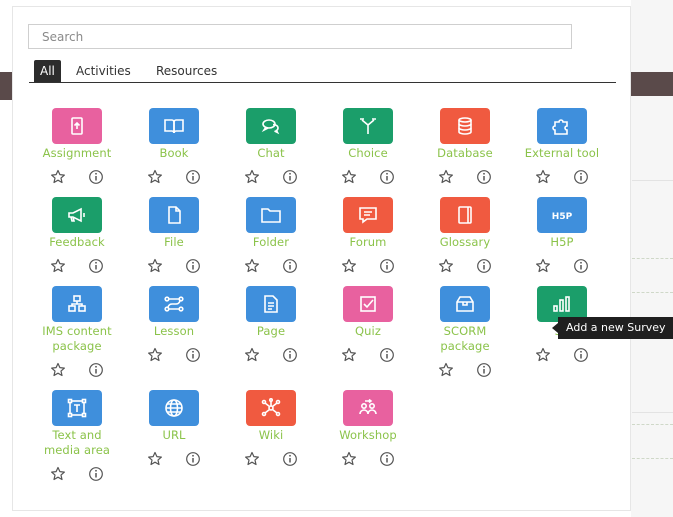 The height and width of the screenshot is (517, 673). I want to click on module-name: Wiki, so click(271, 435).